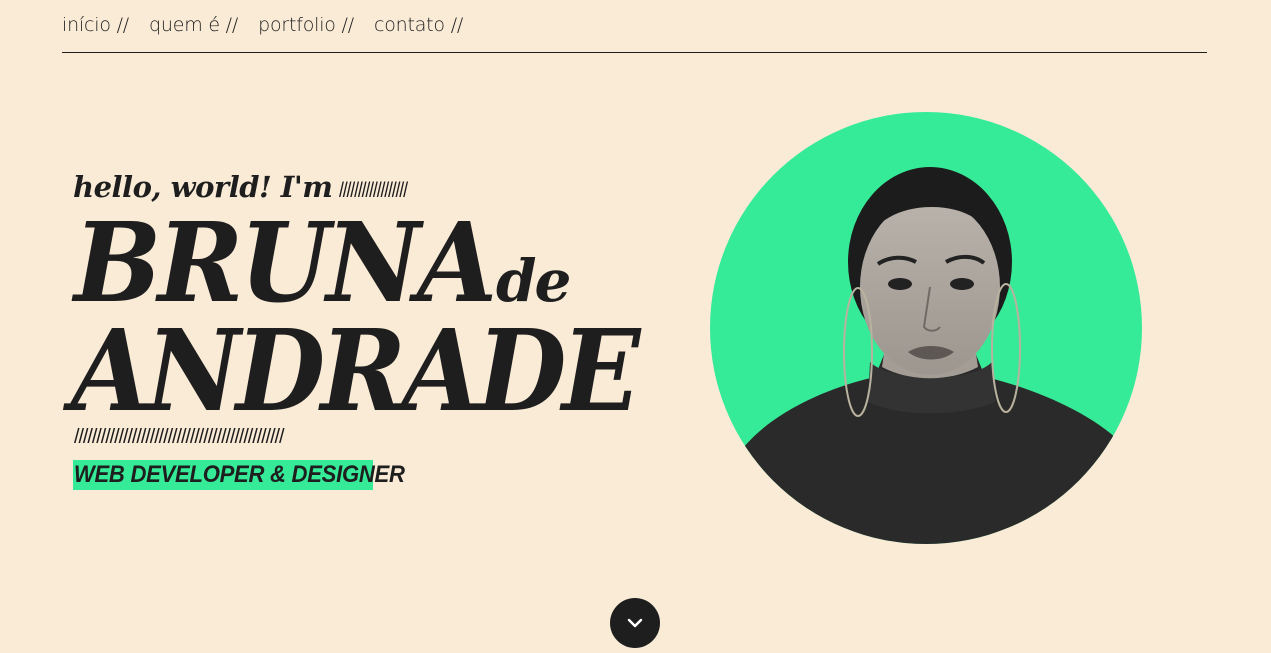 This screenshot has width=1271, height=653. I want to click on role-badge: WEB DEVELOPER & DESIGNER, so click(239, 475).